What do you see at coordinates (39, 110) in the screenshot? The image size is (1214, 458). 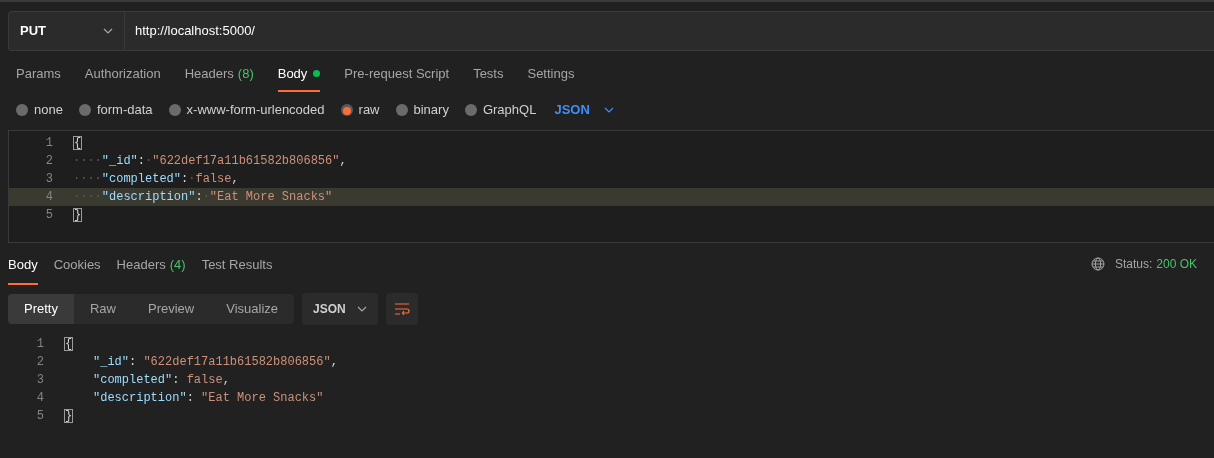 I see `radio-option: none` at bounding box center [39, 110].